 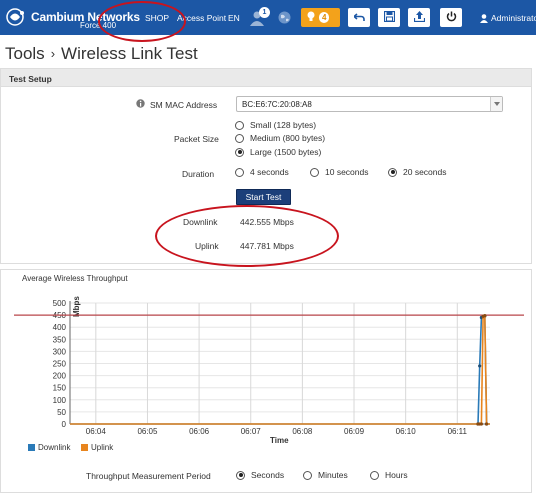 I want to click on y-tick-label: 50, so click(x=61, y=412).